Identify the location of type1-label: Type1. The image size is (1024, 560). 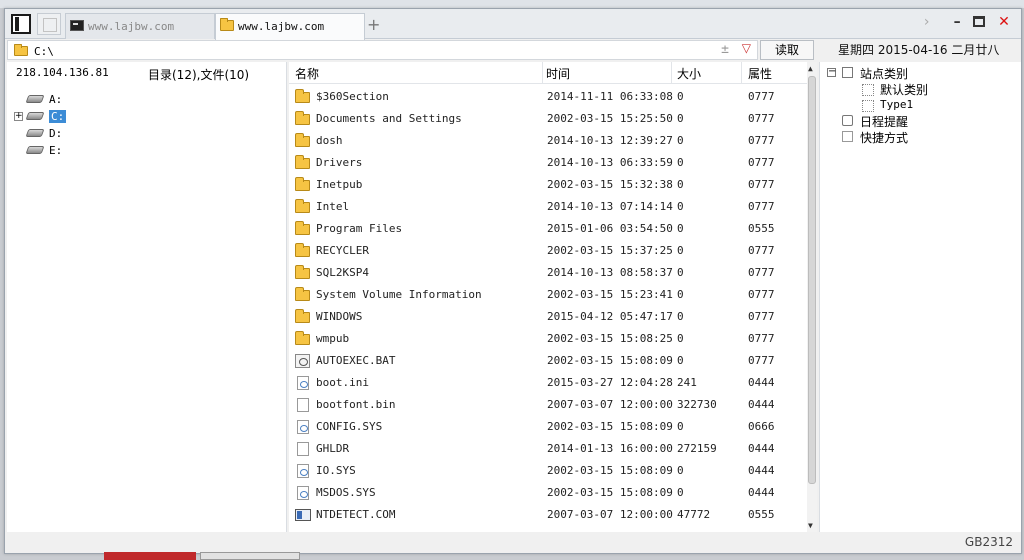
(896, 104).